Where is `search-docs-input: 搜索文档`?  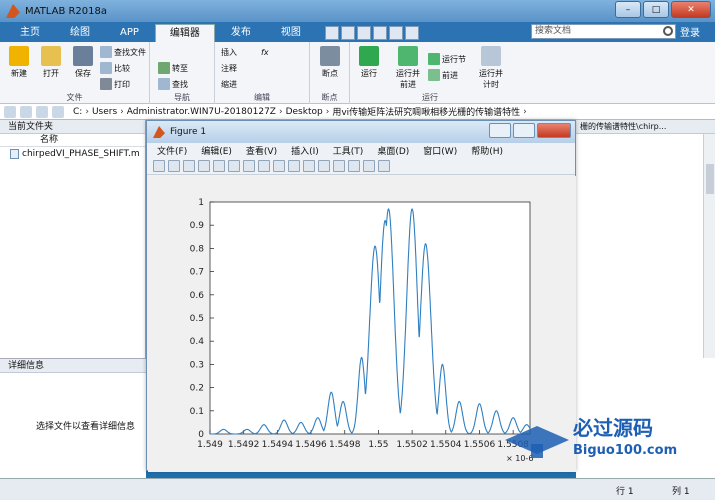 search-docs-input: 搜索文档 is located at coordinates (603, 31).